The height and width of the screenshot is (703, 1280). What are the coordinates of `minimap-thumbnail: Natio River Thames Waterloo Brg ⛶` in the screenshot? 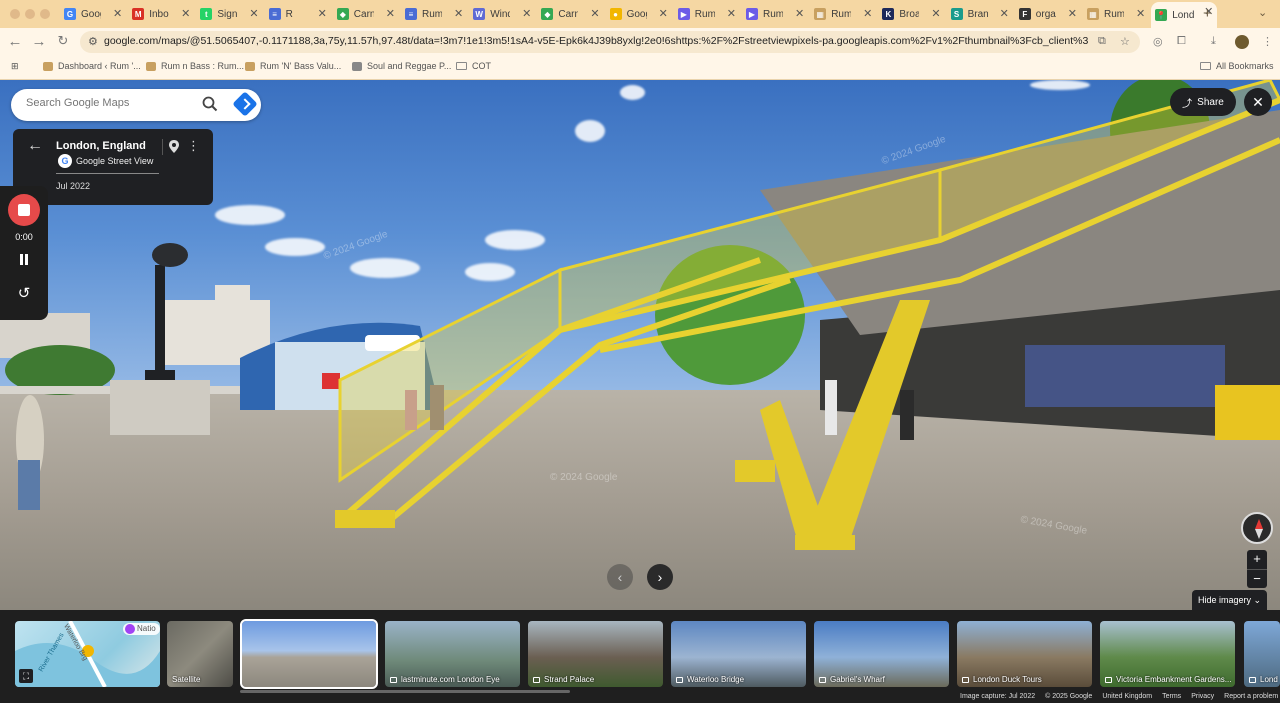 It's located at (87, 654).